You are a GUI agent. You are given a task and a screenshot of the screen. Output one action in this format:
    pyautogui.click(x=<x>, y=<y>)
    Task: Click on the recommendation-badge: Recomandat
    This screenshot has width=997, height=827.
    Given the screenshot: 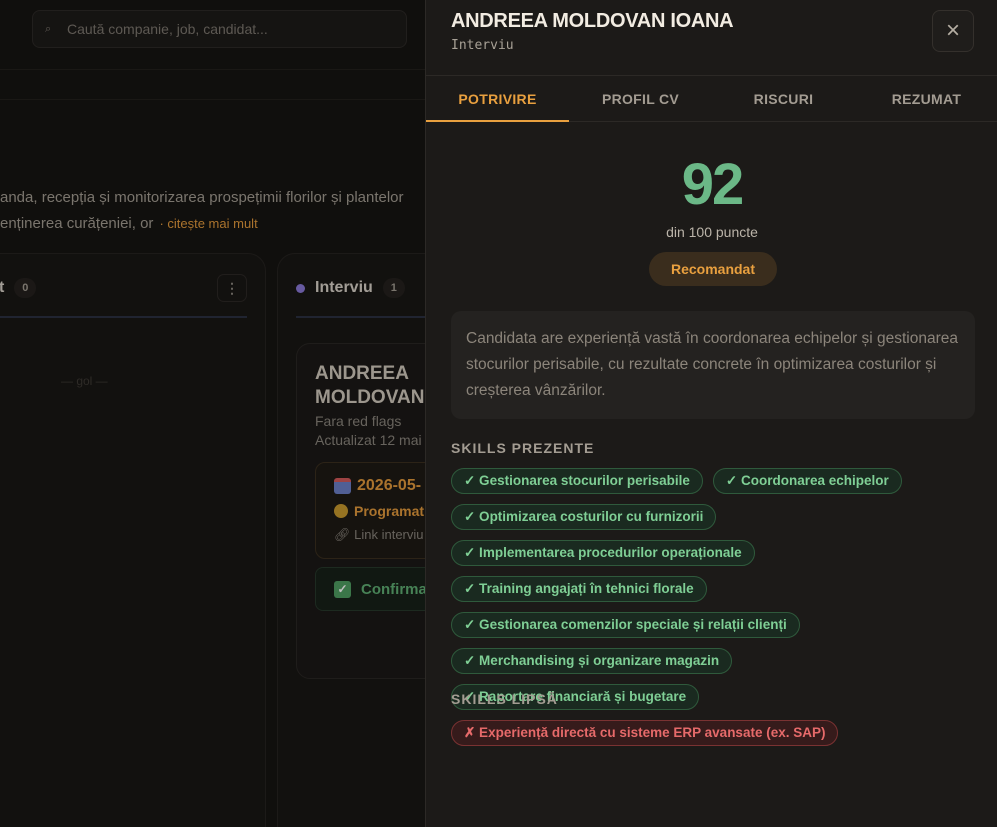 What is the action you would take?
    pyautogui.click(x=713, y=269)
    